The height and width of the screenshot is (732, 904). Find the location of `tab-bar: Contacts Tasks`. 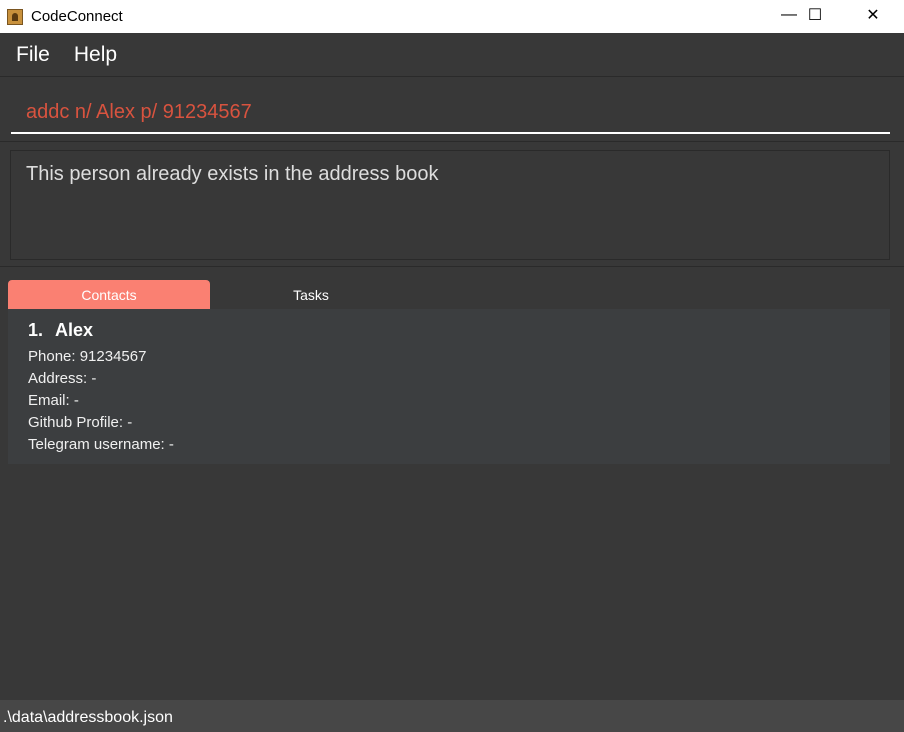

tab-bar: Contacts Tasks is located at coordinates (210, 294).